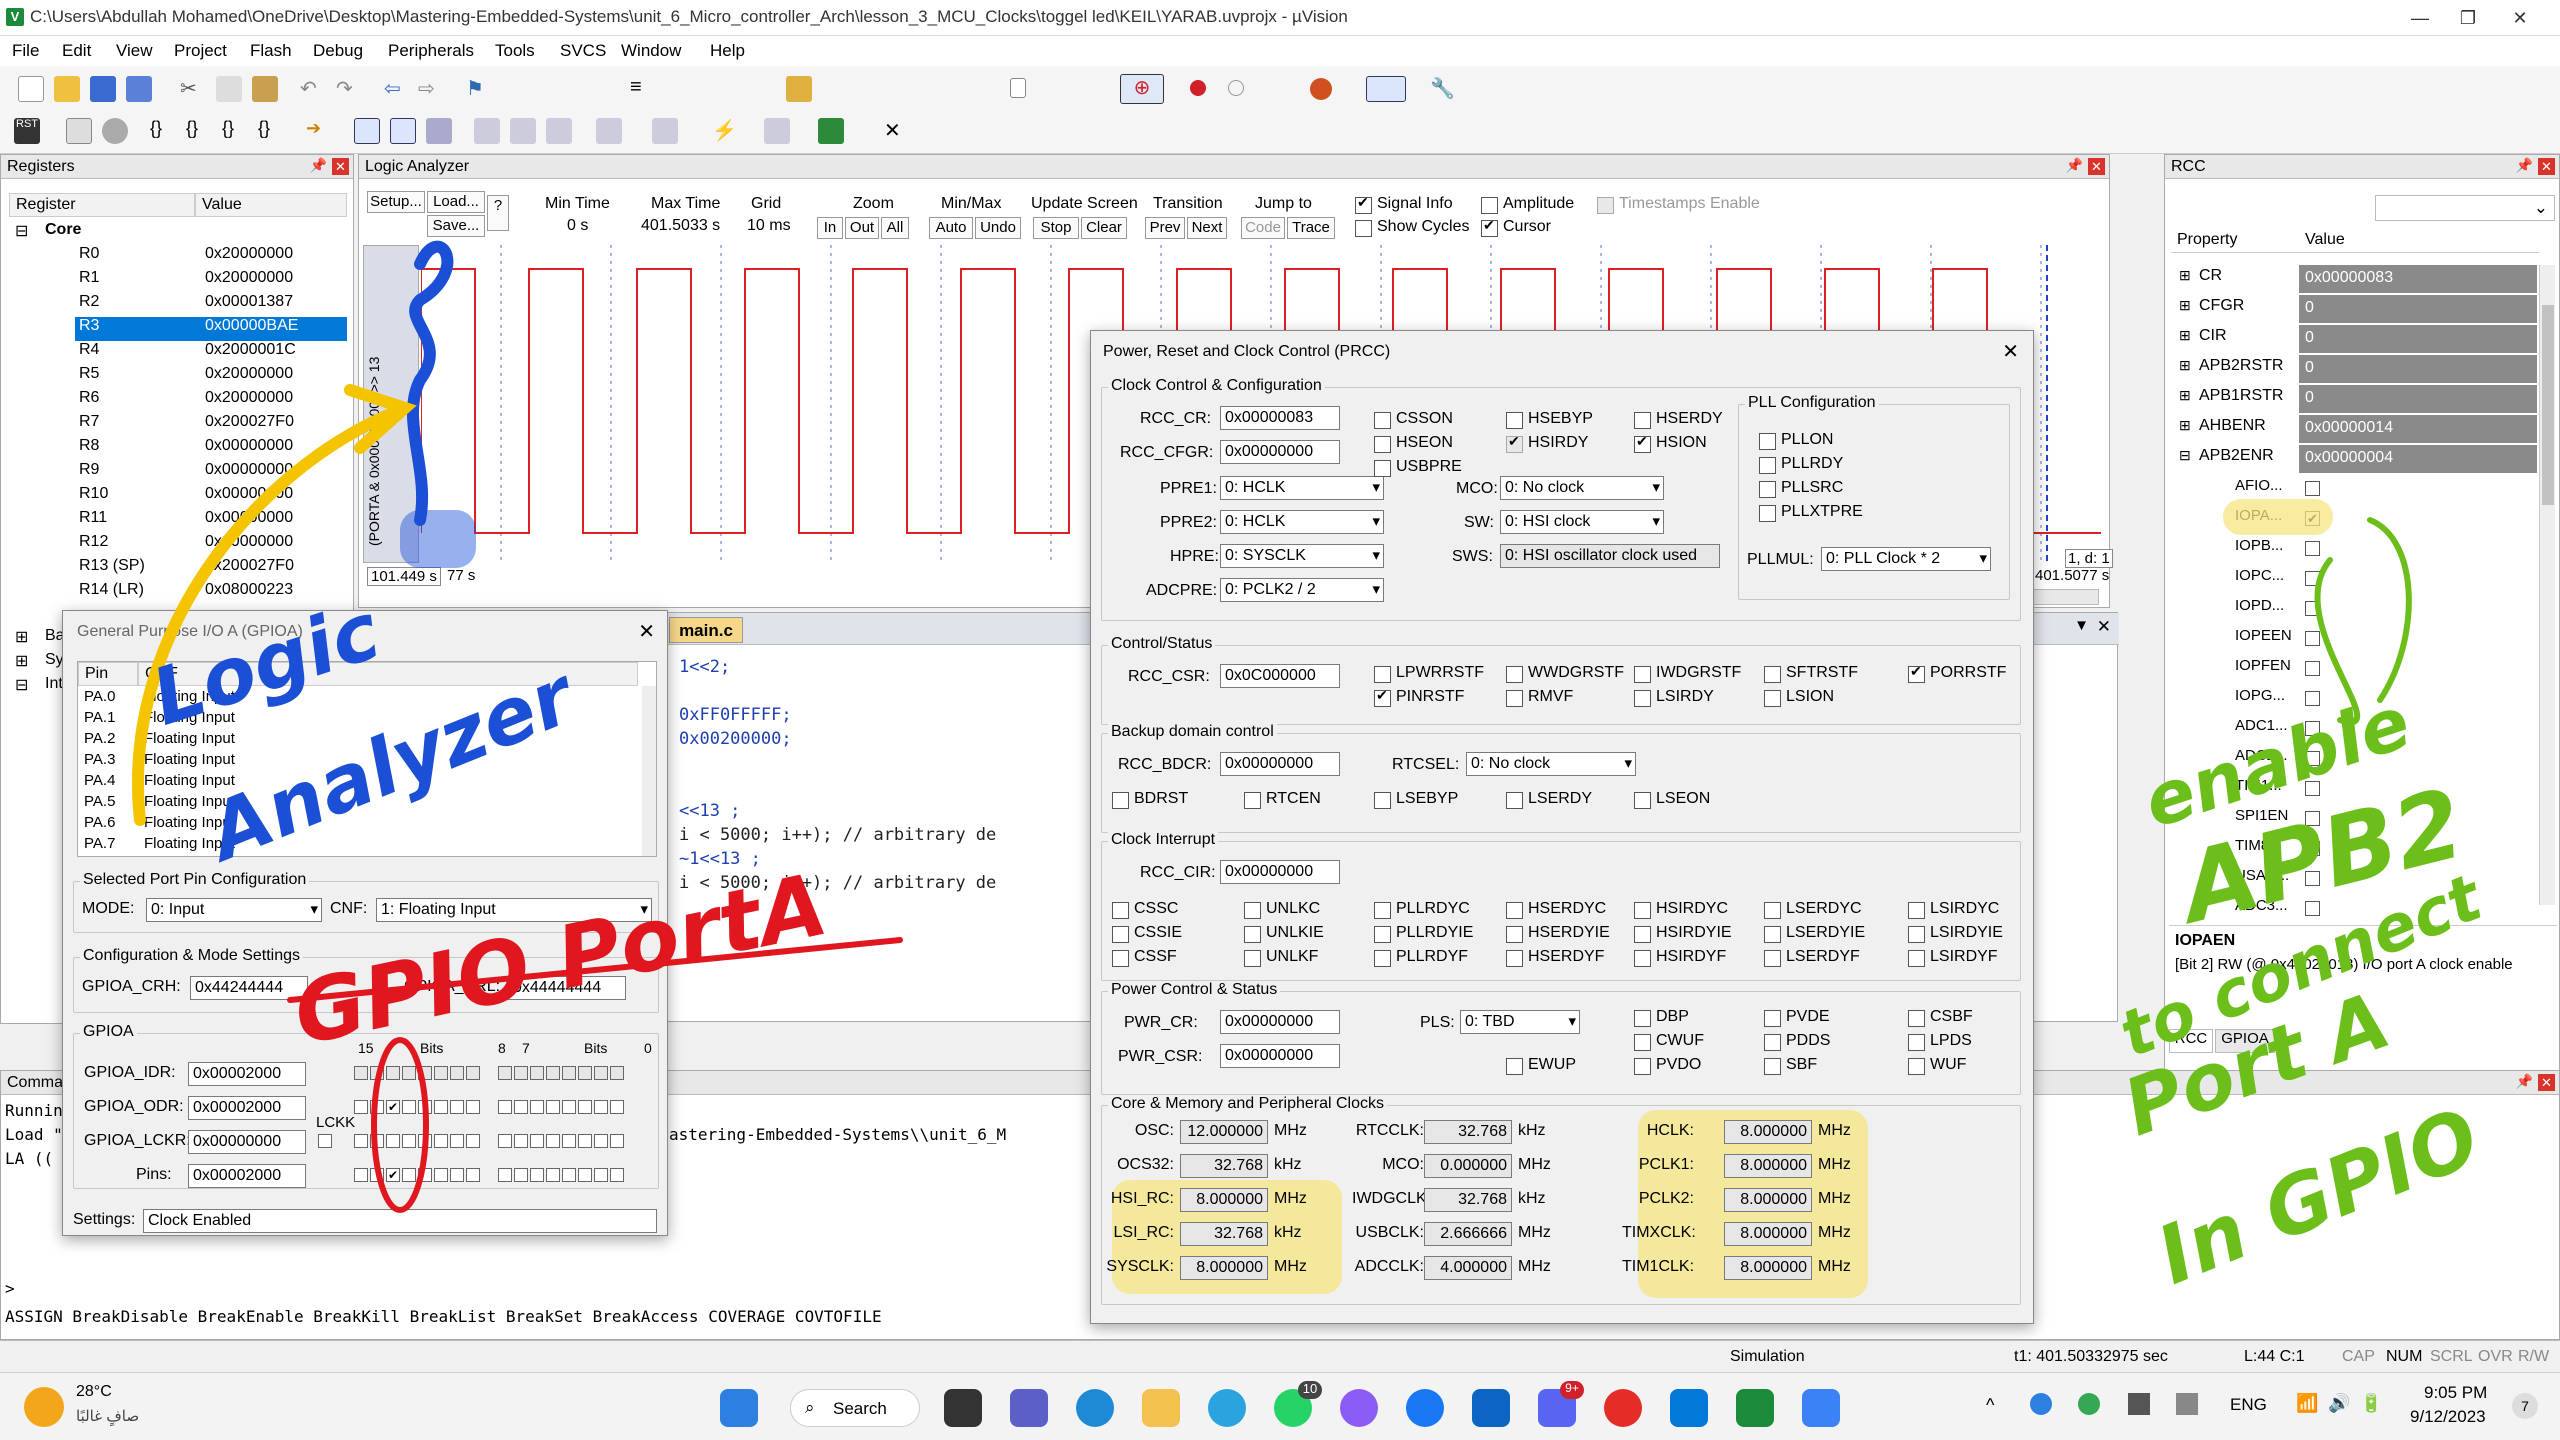 This screenshot has height=1440, width=2560. What do you see at coordinates (229, 89) in the screenshot?
I see `copy-icon` at bounding box center [229, 89].